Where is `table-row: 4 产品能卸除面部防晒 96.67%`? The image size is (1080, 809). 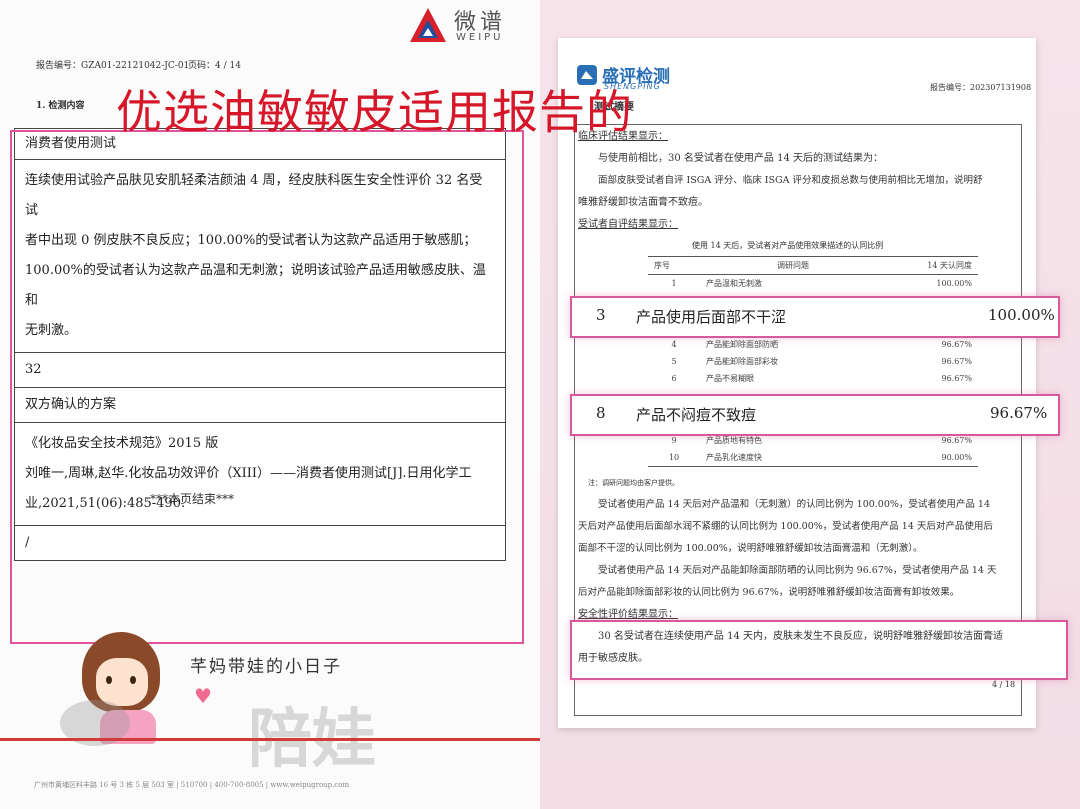
table-row: 4 产品能卸除面部防晒 96.67% is located at coordinates (813, 344).